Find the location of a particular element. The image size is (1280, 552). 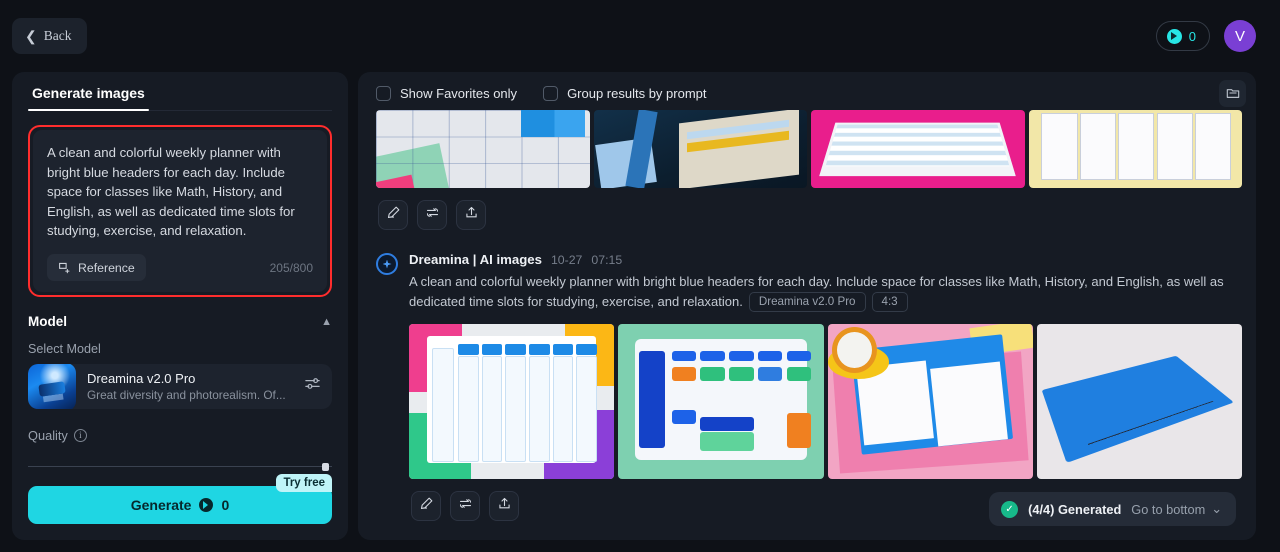

model-section-title: Model is located at coordinates (47, 322).